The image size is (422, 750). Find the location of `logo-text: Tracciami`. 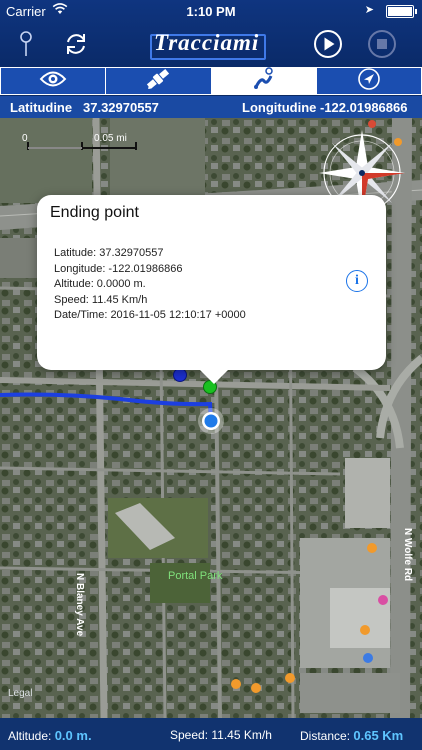

logo-text: Tracciami is located at coordinates (207, 42).